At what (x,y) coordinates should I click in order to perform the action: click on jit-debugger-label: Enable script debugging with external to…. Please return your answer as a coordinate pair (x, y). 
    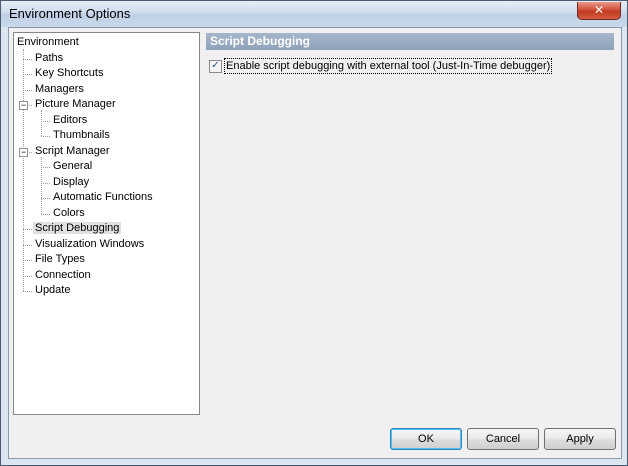
    Looking at the image, I should click on (388, 66).